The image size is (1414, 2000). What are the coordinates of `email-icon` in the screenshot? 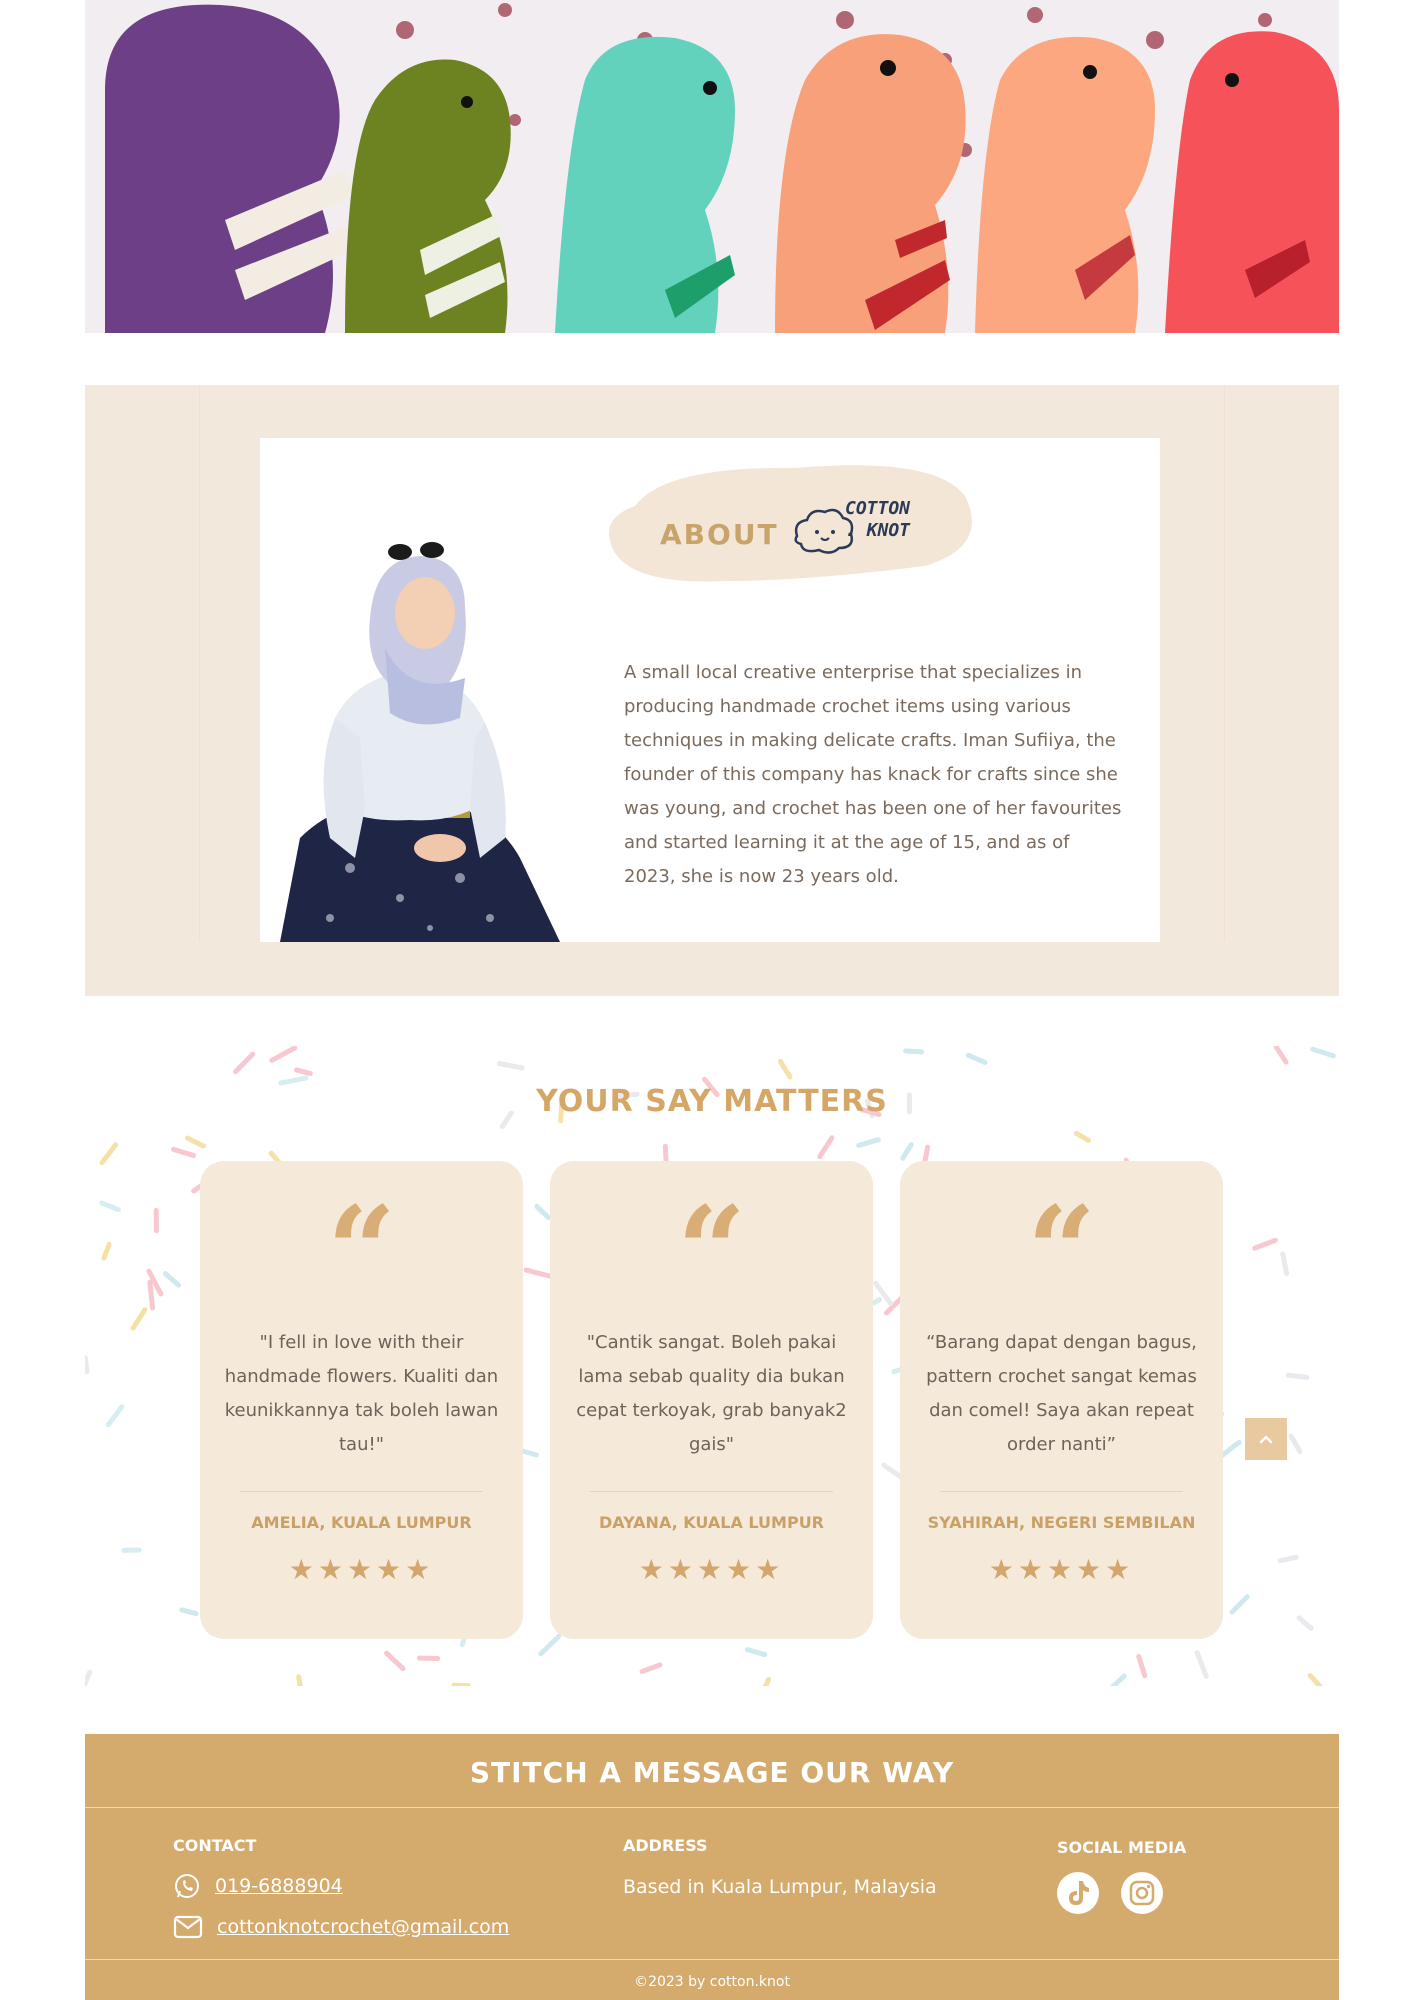 It's located at (188, 1927).